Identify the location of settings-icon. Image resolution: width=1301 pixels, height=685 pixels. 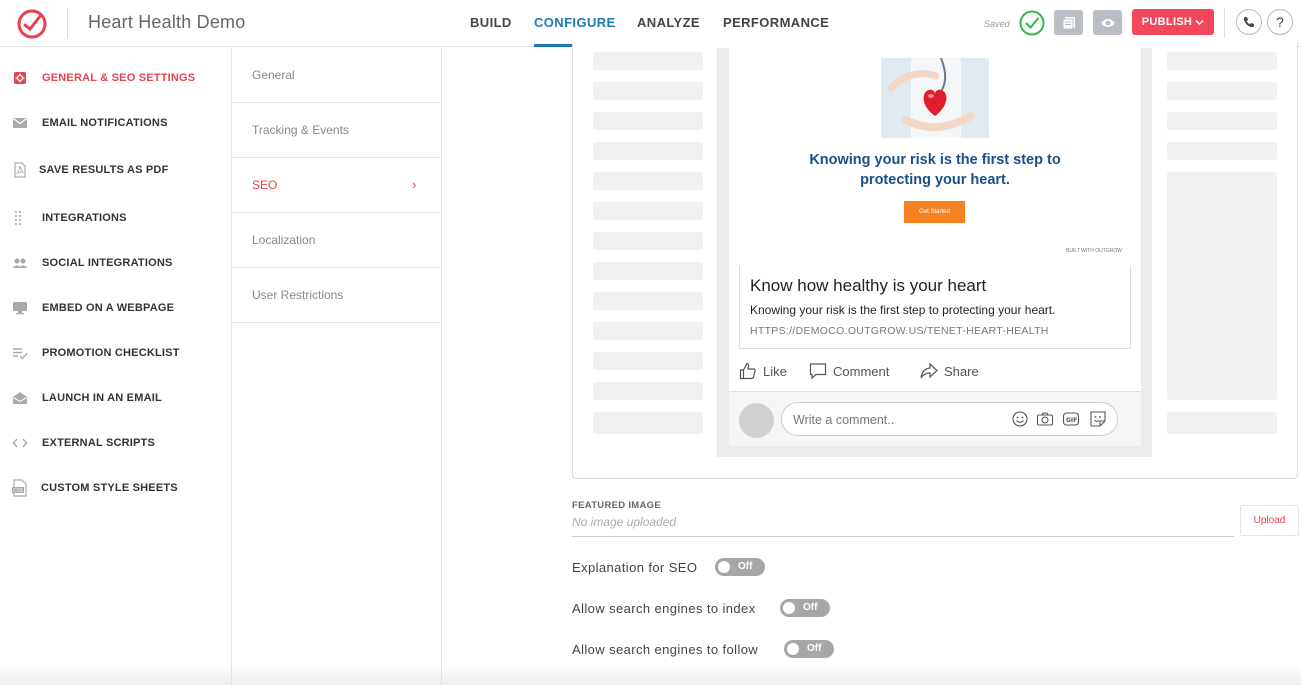
(20, 78).